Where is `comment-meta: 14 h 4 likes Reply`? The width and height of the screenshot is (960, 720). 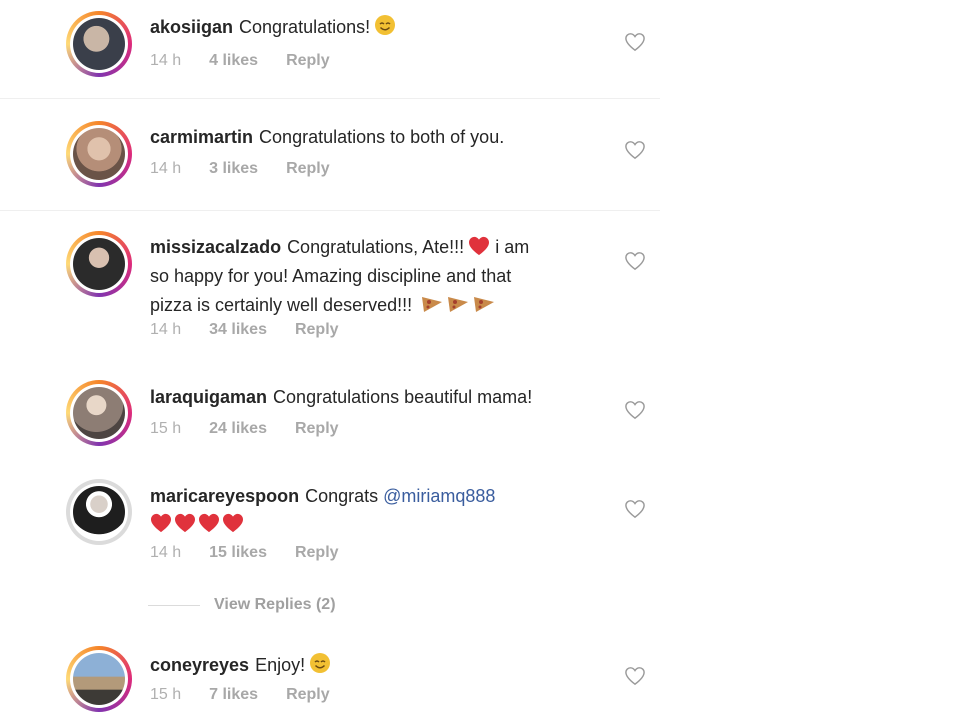
comment-meta: 14 h 4 likes Reply is located at coordinates (254, 61).